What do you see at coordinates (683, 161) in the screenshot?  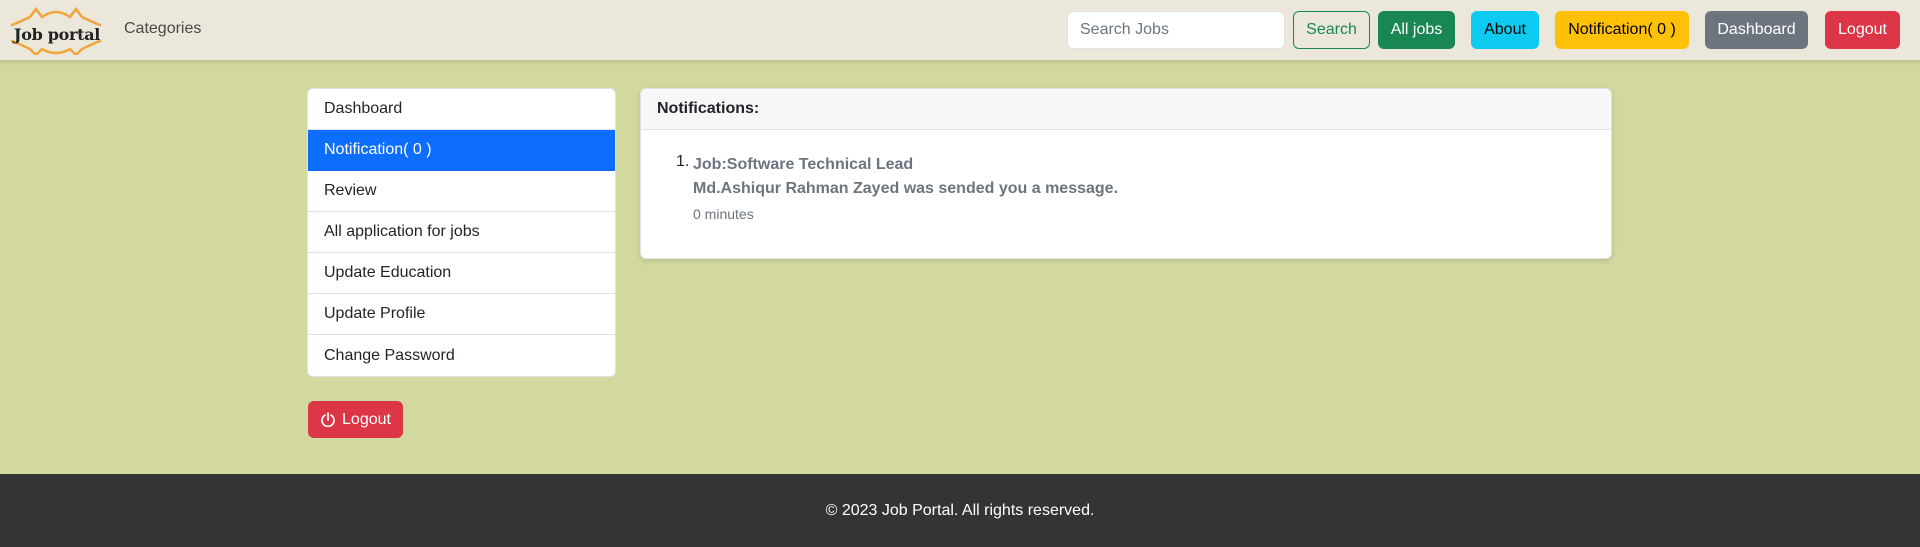 I see `notification-number: 1.` at bounding box center [683, 161].